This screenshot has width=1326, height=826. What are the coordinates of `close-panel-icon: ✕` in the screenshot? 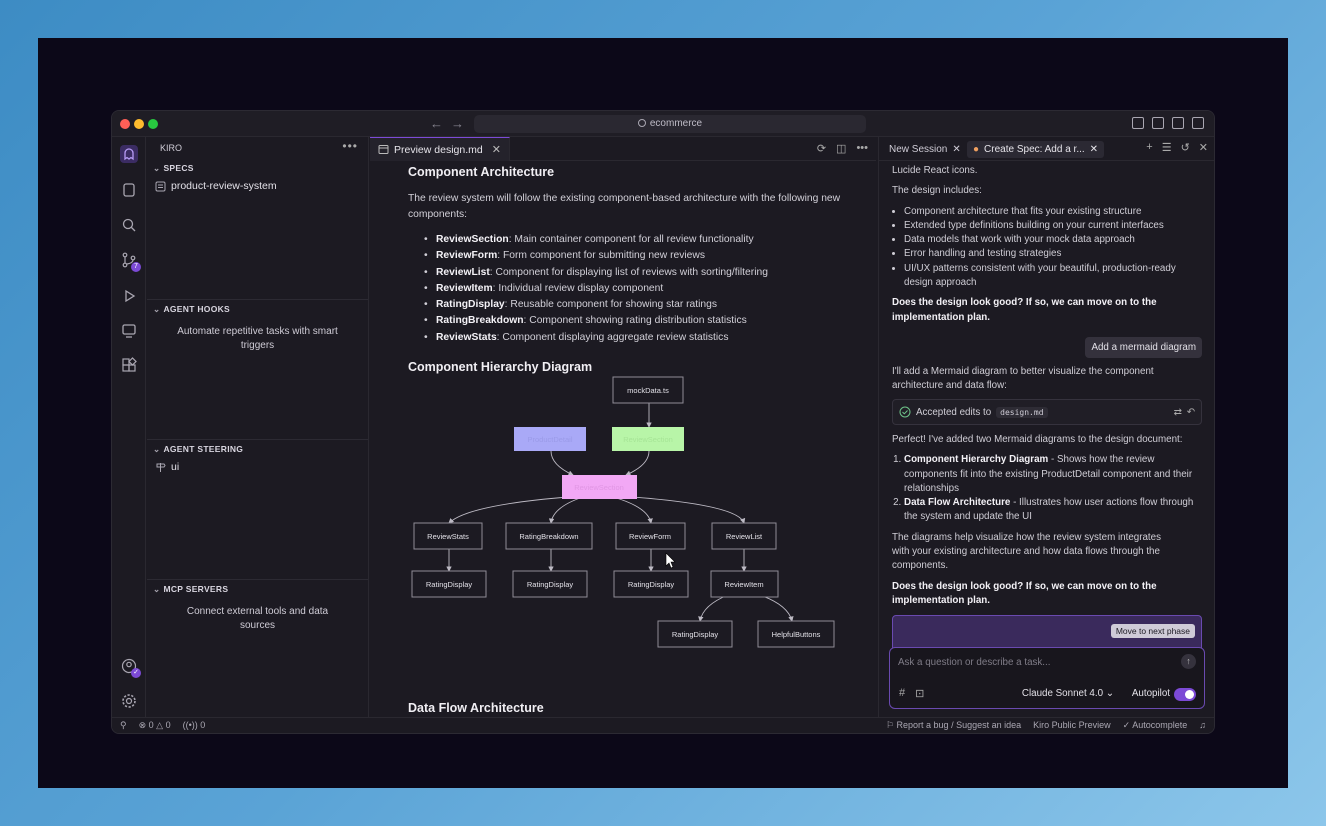 It's located at (1203, 147).